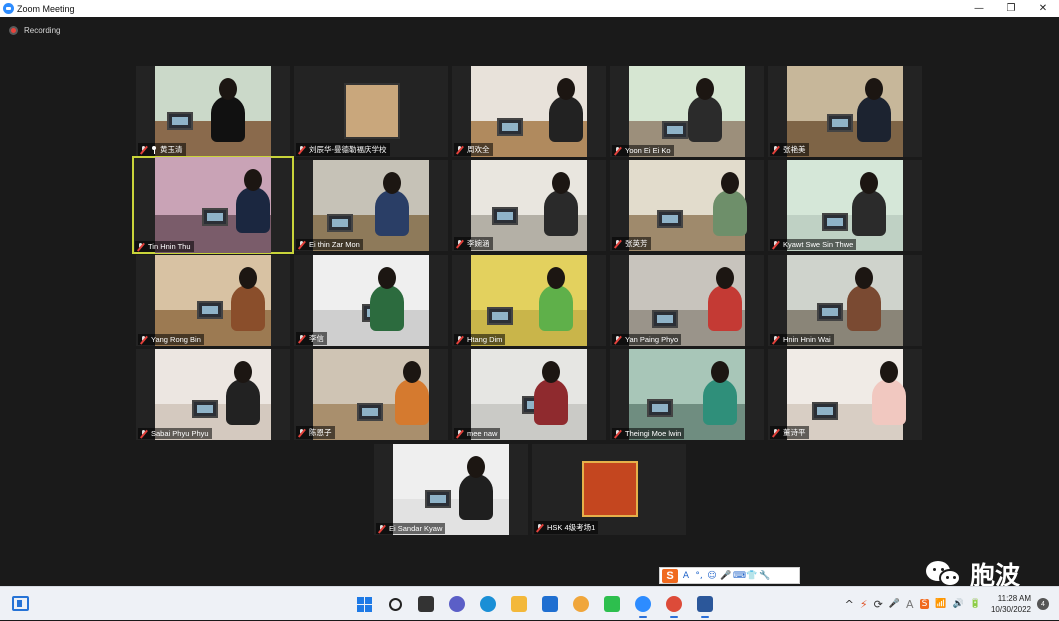 Image resolution: width=1059 pixels, height=621 pixels. I want to click on taskbar-word-button, so click(705, 605).